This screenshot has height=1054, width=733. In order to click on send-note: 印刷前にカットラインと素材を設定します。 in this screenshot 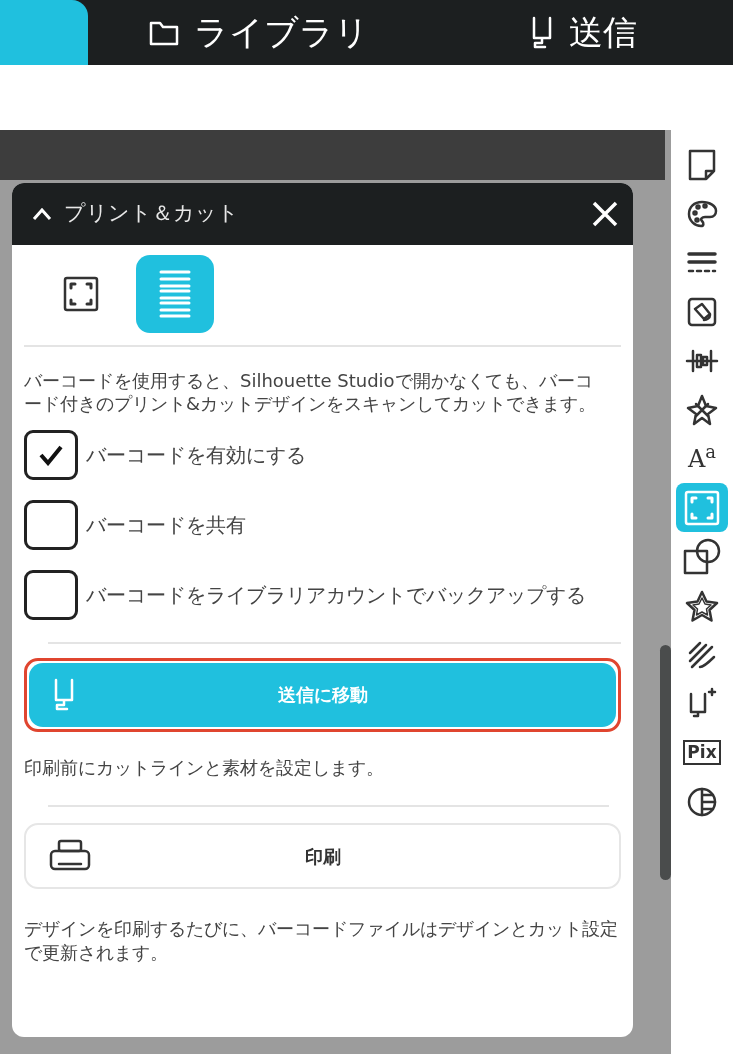, I will do `click(204, 767)`.